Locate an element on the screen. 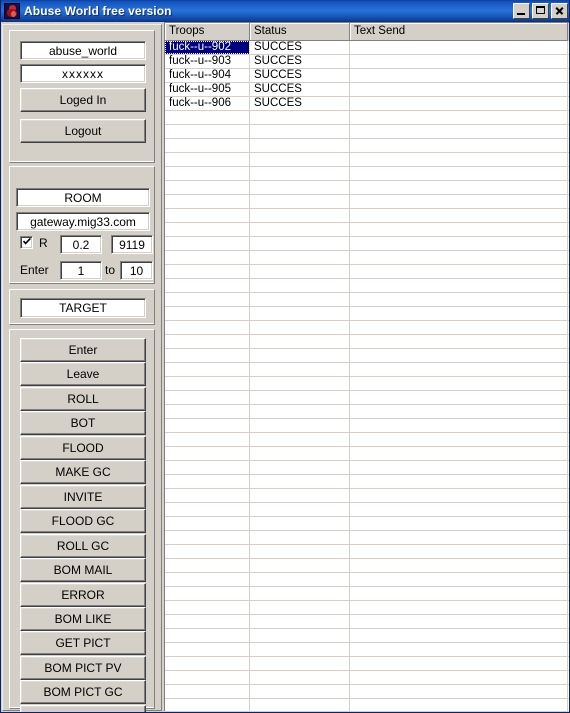 The image size is (570, 713). maximize-button is located at coordinates (540, 11).